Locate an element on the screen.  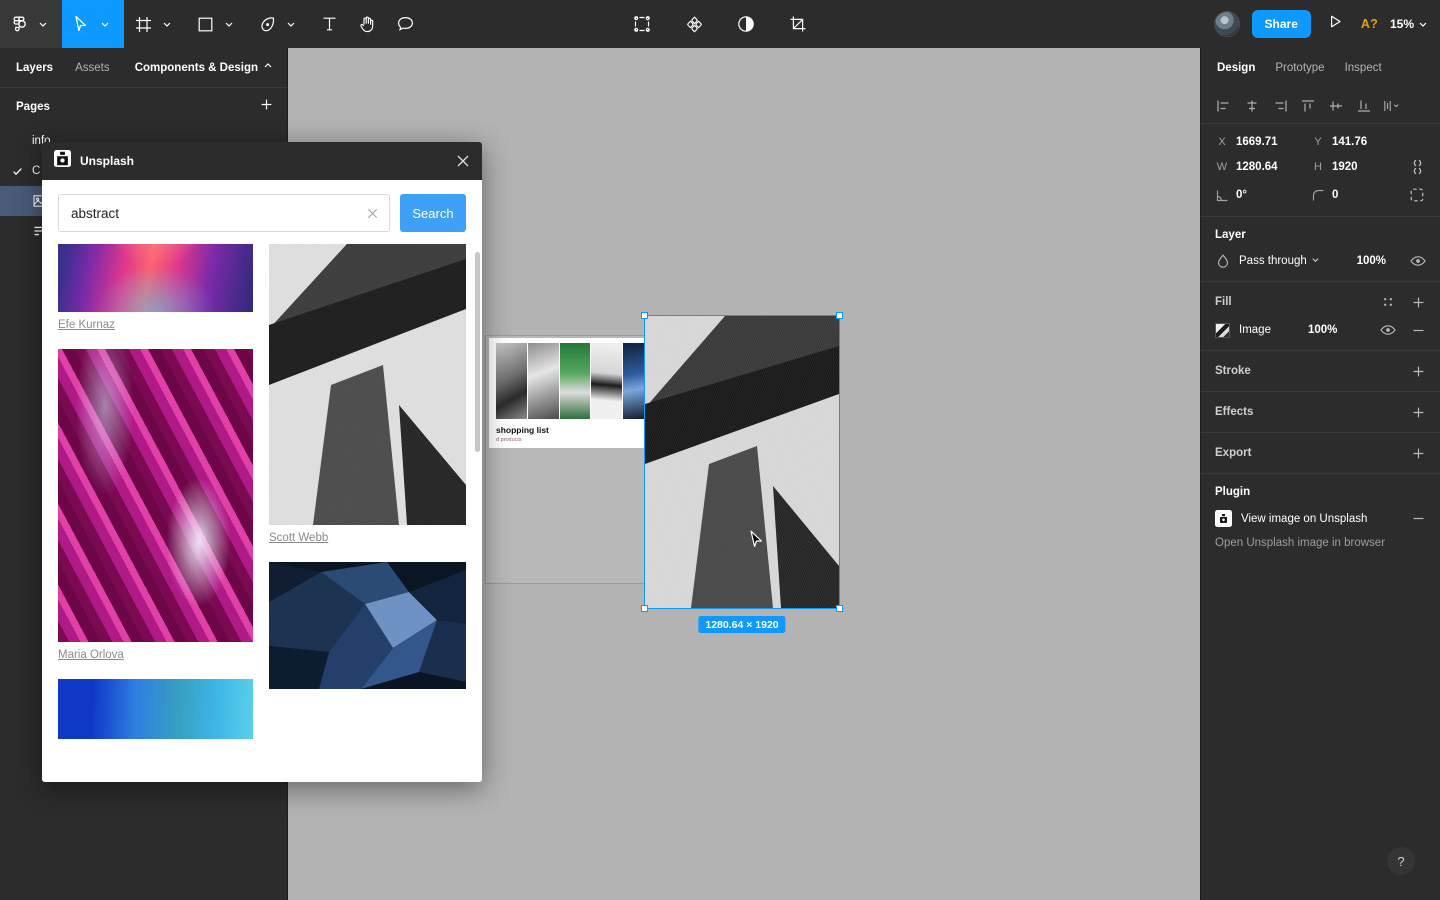
contrast-tool-button is located at coordinates (746, 24).